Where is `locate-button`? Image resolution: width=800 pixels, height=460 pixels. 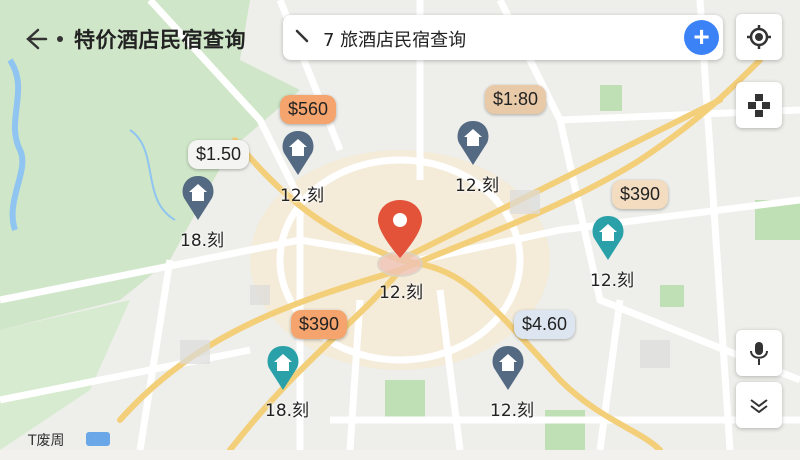 locate-button is located at coordinates (759, 37).